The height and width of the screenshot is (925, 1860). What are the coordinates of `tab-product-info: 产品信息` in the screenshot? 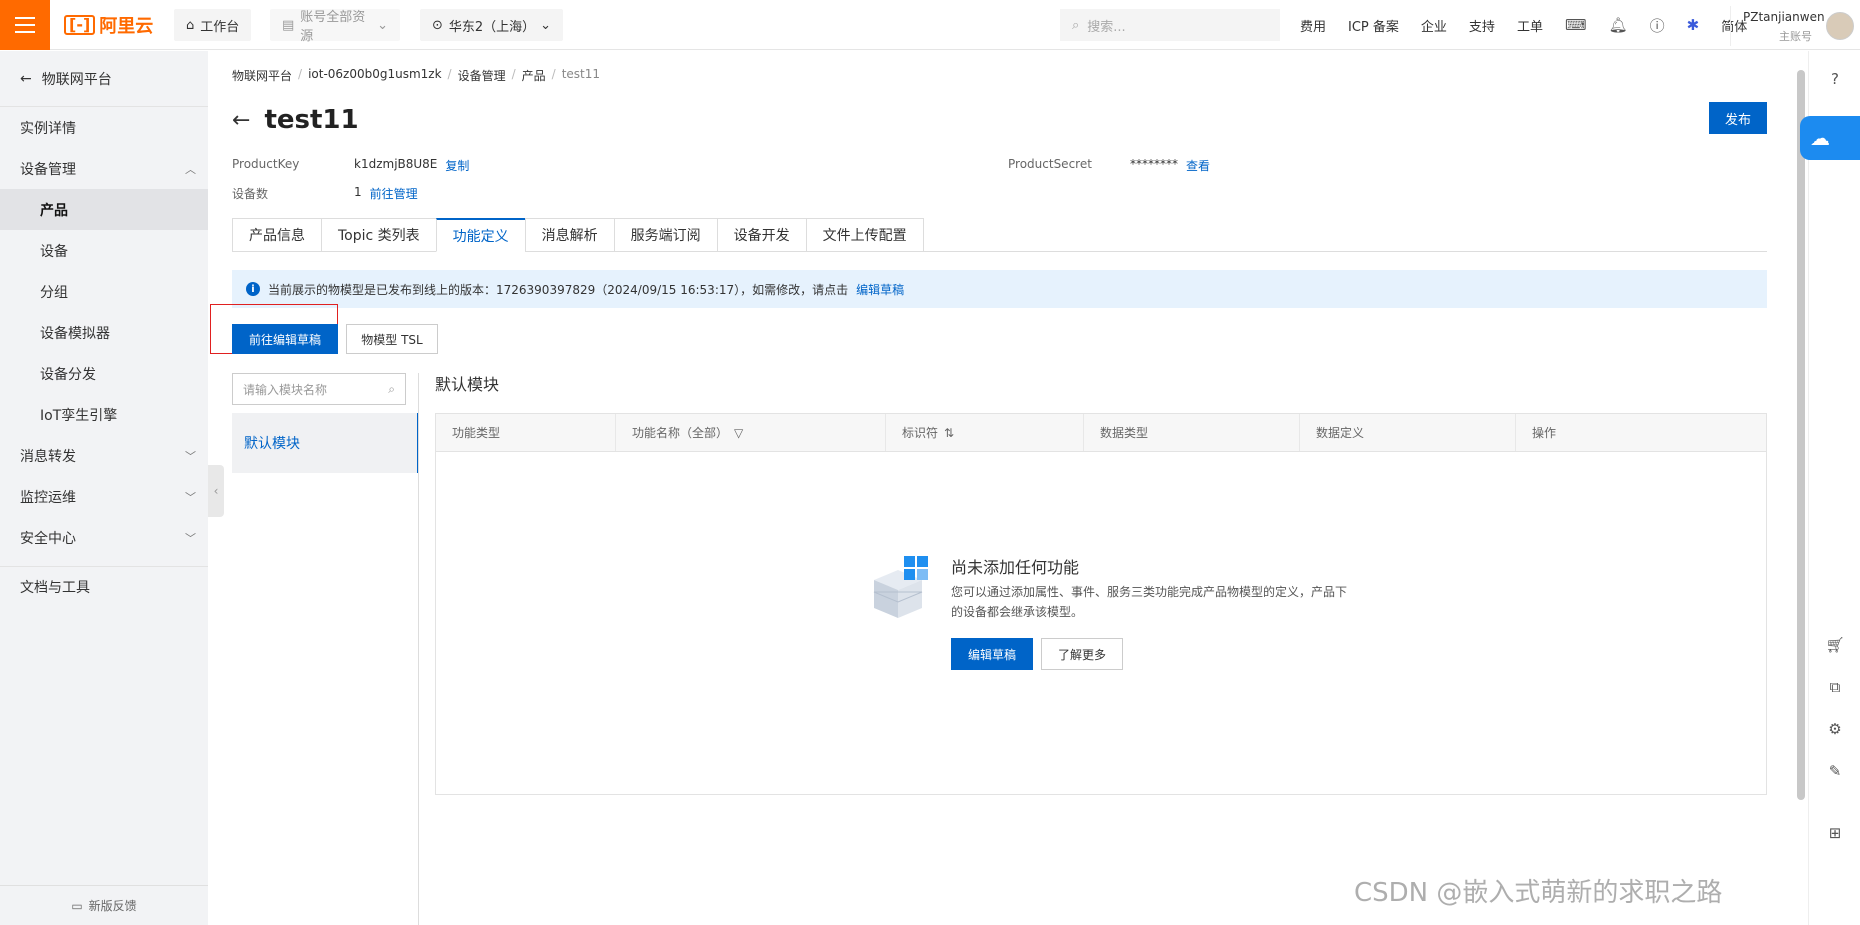 It's located at (276, 235).